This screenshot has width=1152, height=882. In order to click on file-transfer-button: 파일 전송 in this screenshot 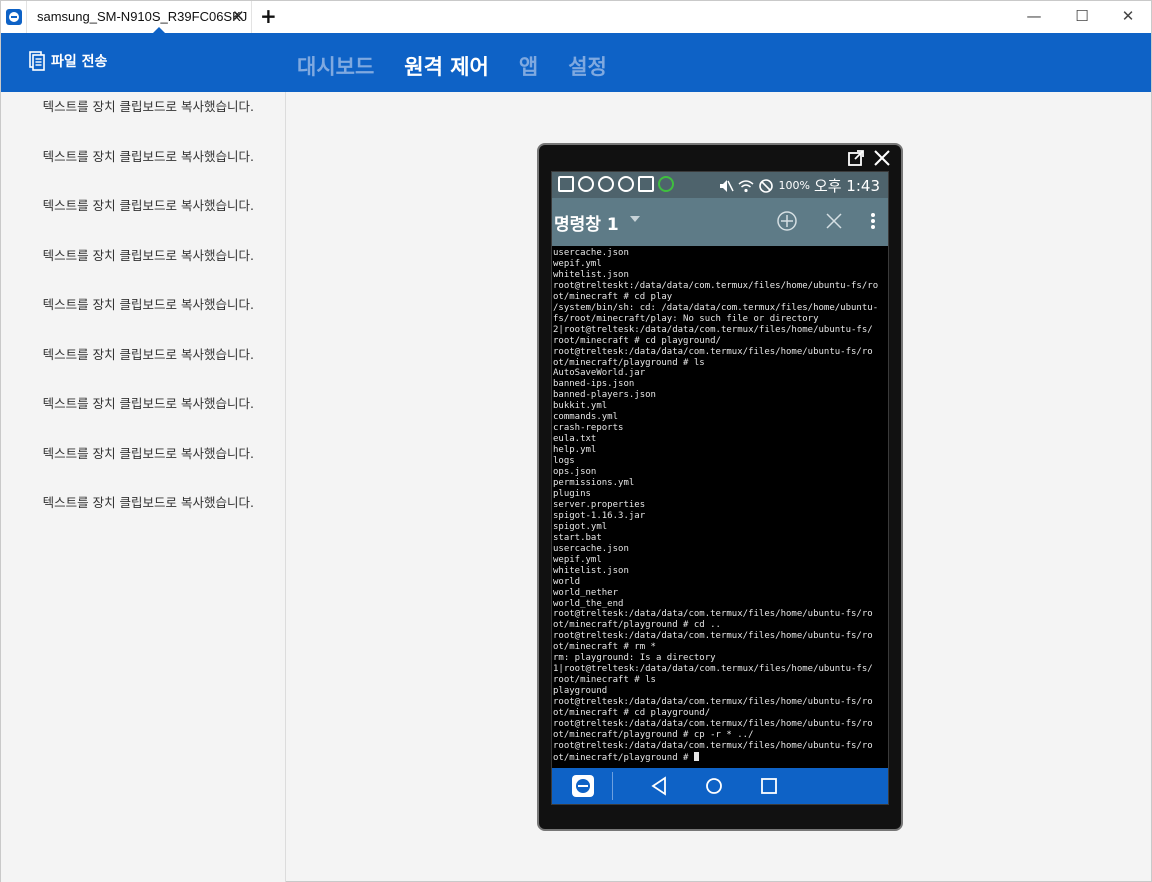, I will do `click(68, 61)`.